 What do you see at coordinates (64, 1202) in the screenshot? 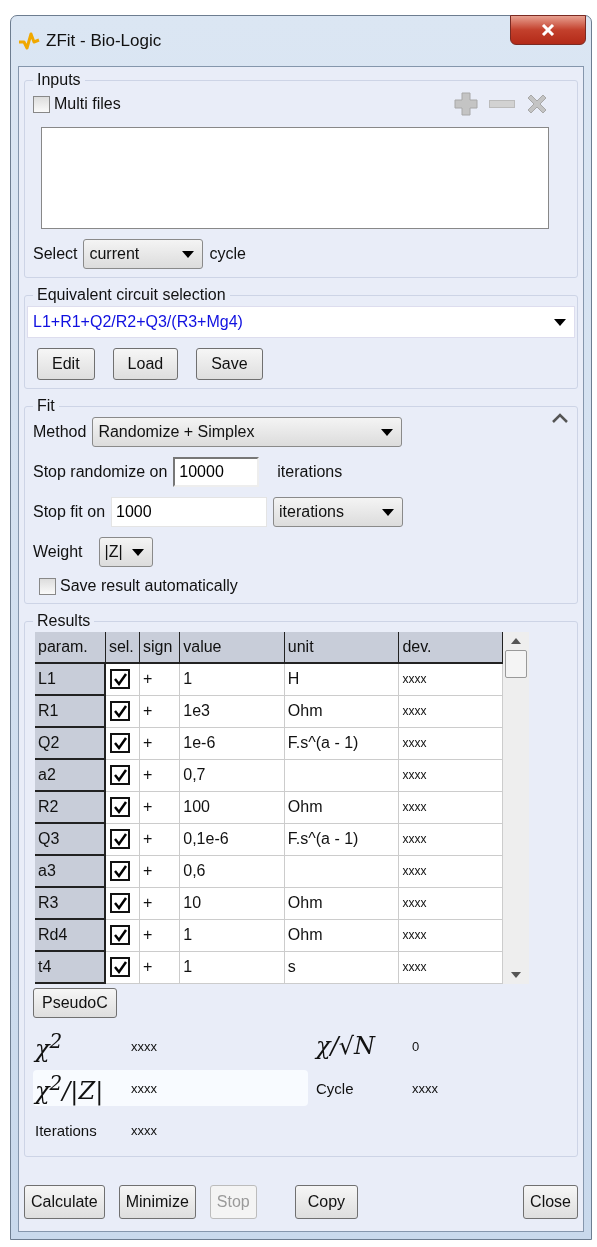
I see `action-button: Calculate` at bounding box center [64, 1202].